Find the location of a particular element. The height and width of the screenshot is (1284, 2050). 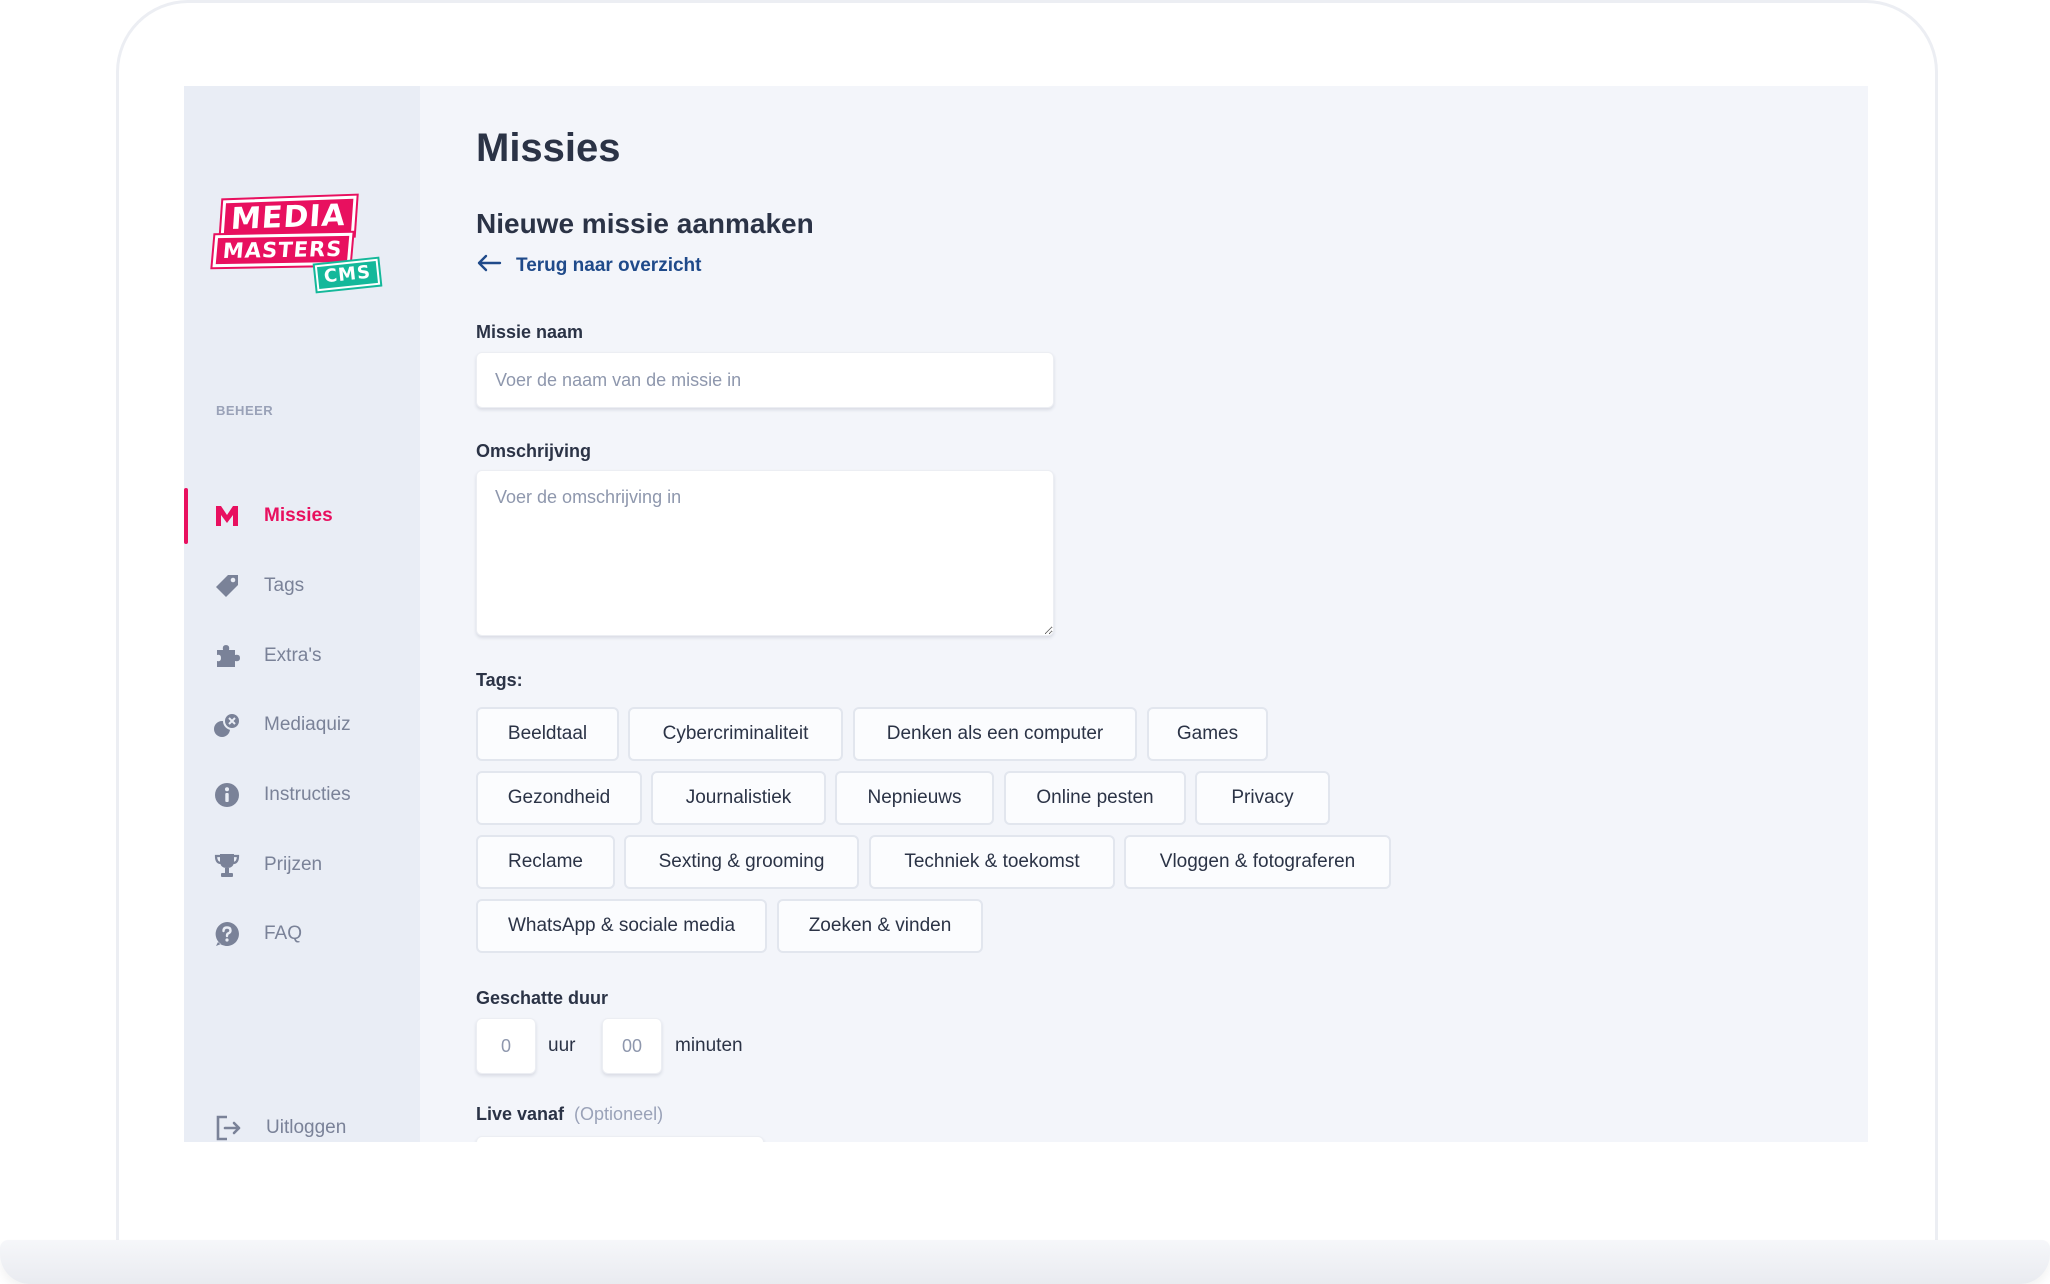

media-masters-logo: MEDIA MASTERS CMS is located at coordinates (296, 243).